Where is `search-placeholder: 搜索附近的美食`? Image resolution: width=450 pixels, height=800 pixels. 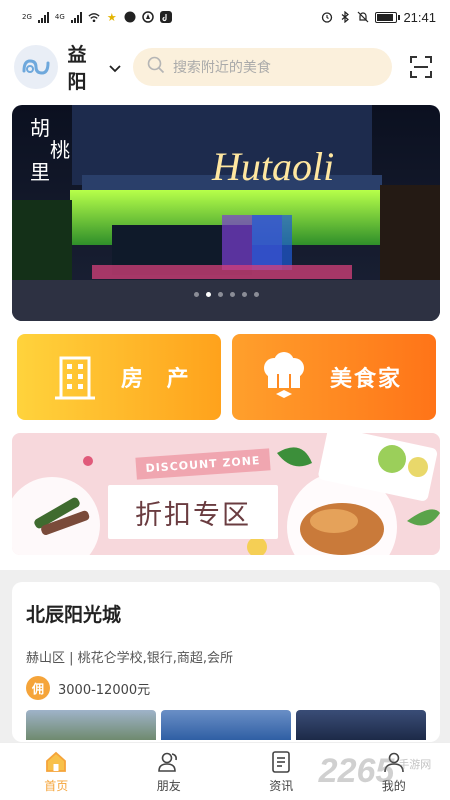 search-placeholder: 搜索附近的美食 is located at coordinates (221, 68).